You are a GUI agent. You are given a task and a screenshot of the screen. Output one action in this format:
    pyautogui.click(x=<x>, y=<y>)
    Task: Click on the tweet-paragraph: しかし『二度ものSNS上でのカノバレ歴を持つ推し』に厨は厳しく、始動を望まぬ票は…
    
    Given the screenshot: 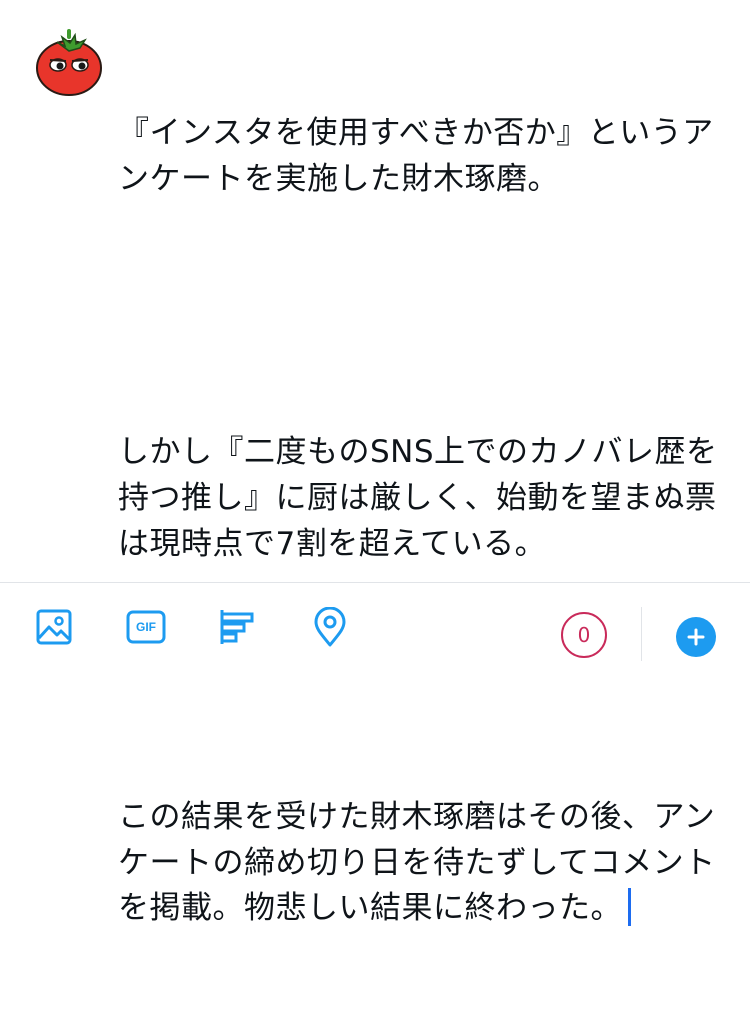 What is the action you would take?
    pyautogui.click(x=418, y=498)
    